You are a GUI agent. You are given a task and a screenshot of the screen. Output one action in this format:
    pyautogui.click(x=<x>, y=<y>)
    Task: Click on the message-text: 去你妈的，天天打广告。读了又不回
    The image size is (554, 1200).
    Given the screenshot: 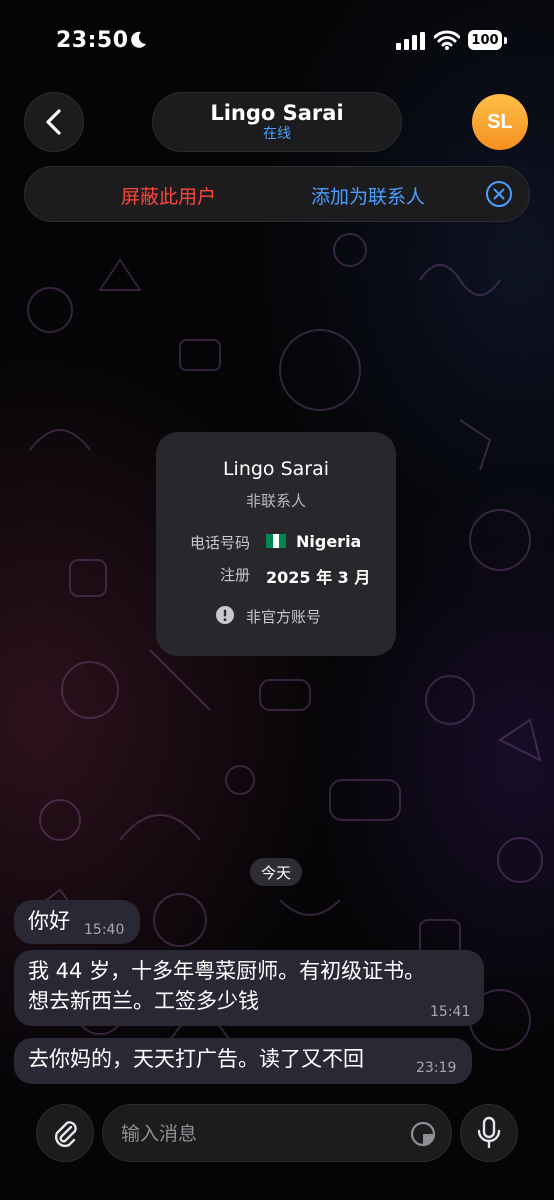 What is the action you would take?
    pyautogui.click(x=196, y=1059)
    